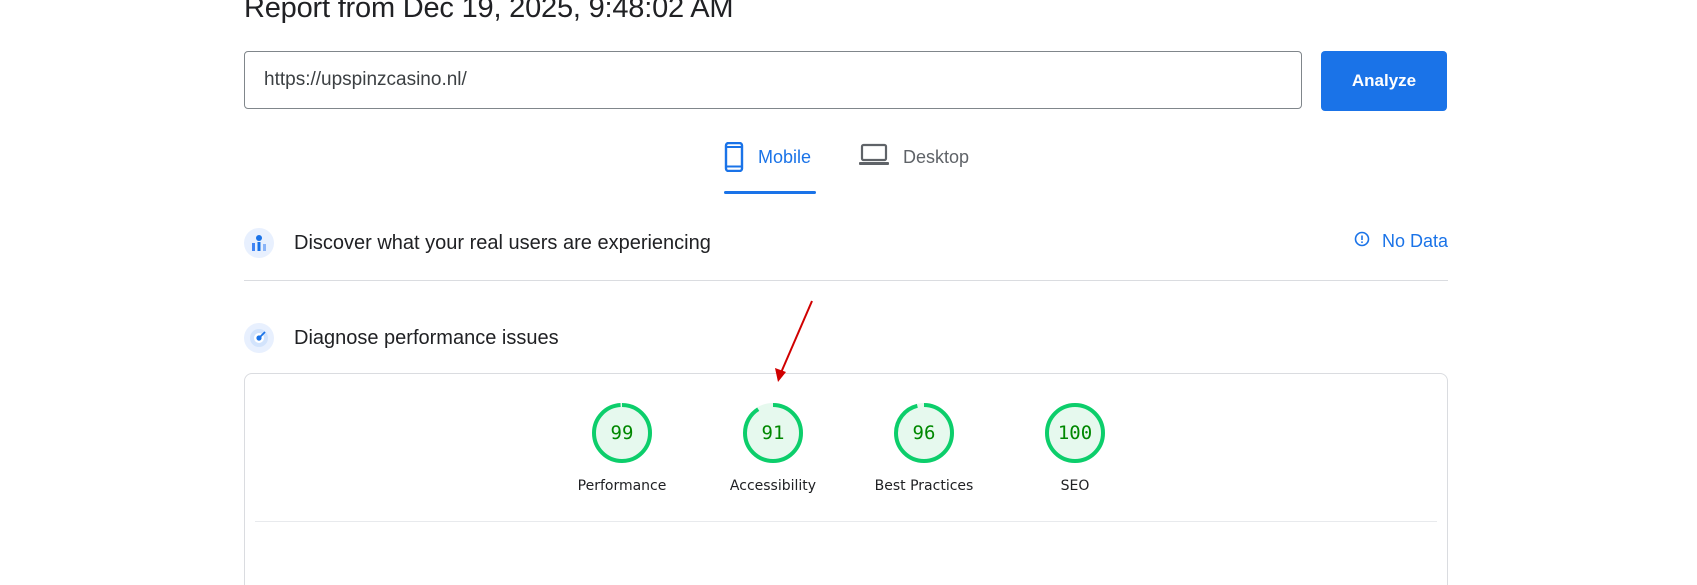 The image size is (1697, 585). Describe the element at coordinates (1075, 486) in the screenshot. I see `score-label: SEO` at that location.